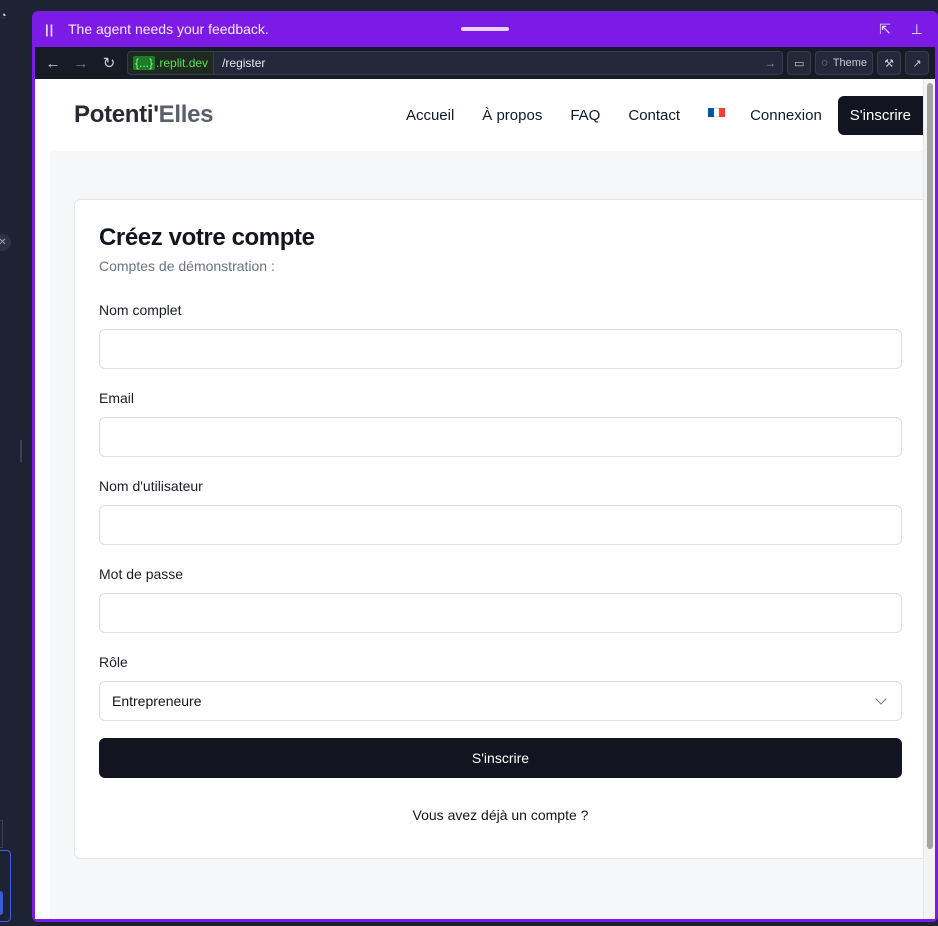 This screenshot has width=938, height=926. What do you see at coordinates (880, 115) in the screenshot?
I see `nav-signup-button: S'inscrire` at bounding box center [880, 115].